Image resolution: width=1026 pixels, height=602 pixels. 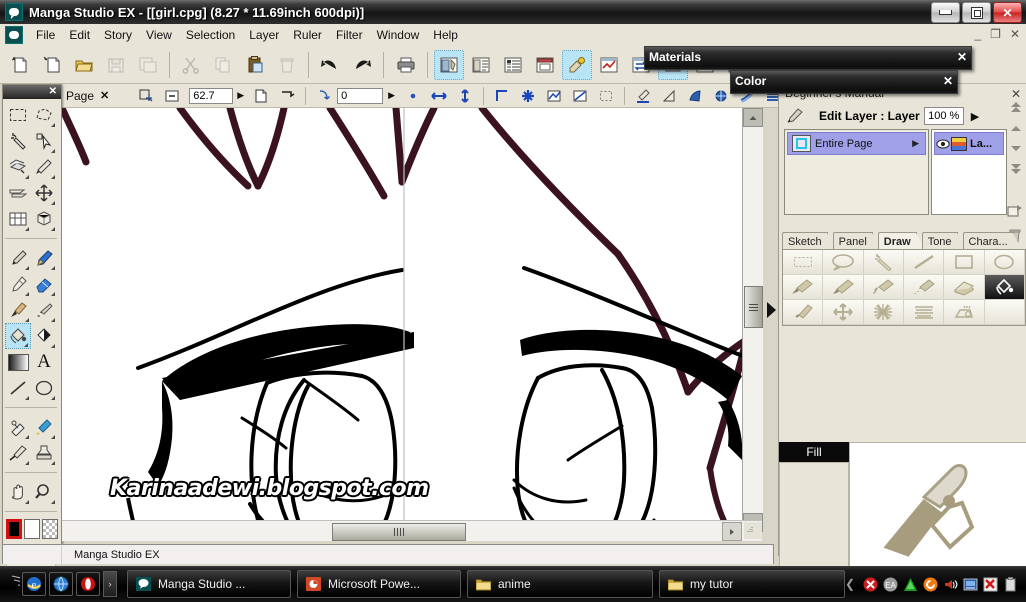 I want to click on line-tool-icon, so click(x=44, y=167).